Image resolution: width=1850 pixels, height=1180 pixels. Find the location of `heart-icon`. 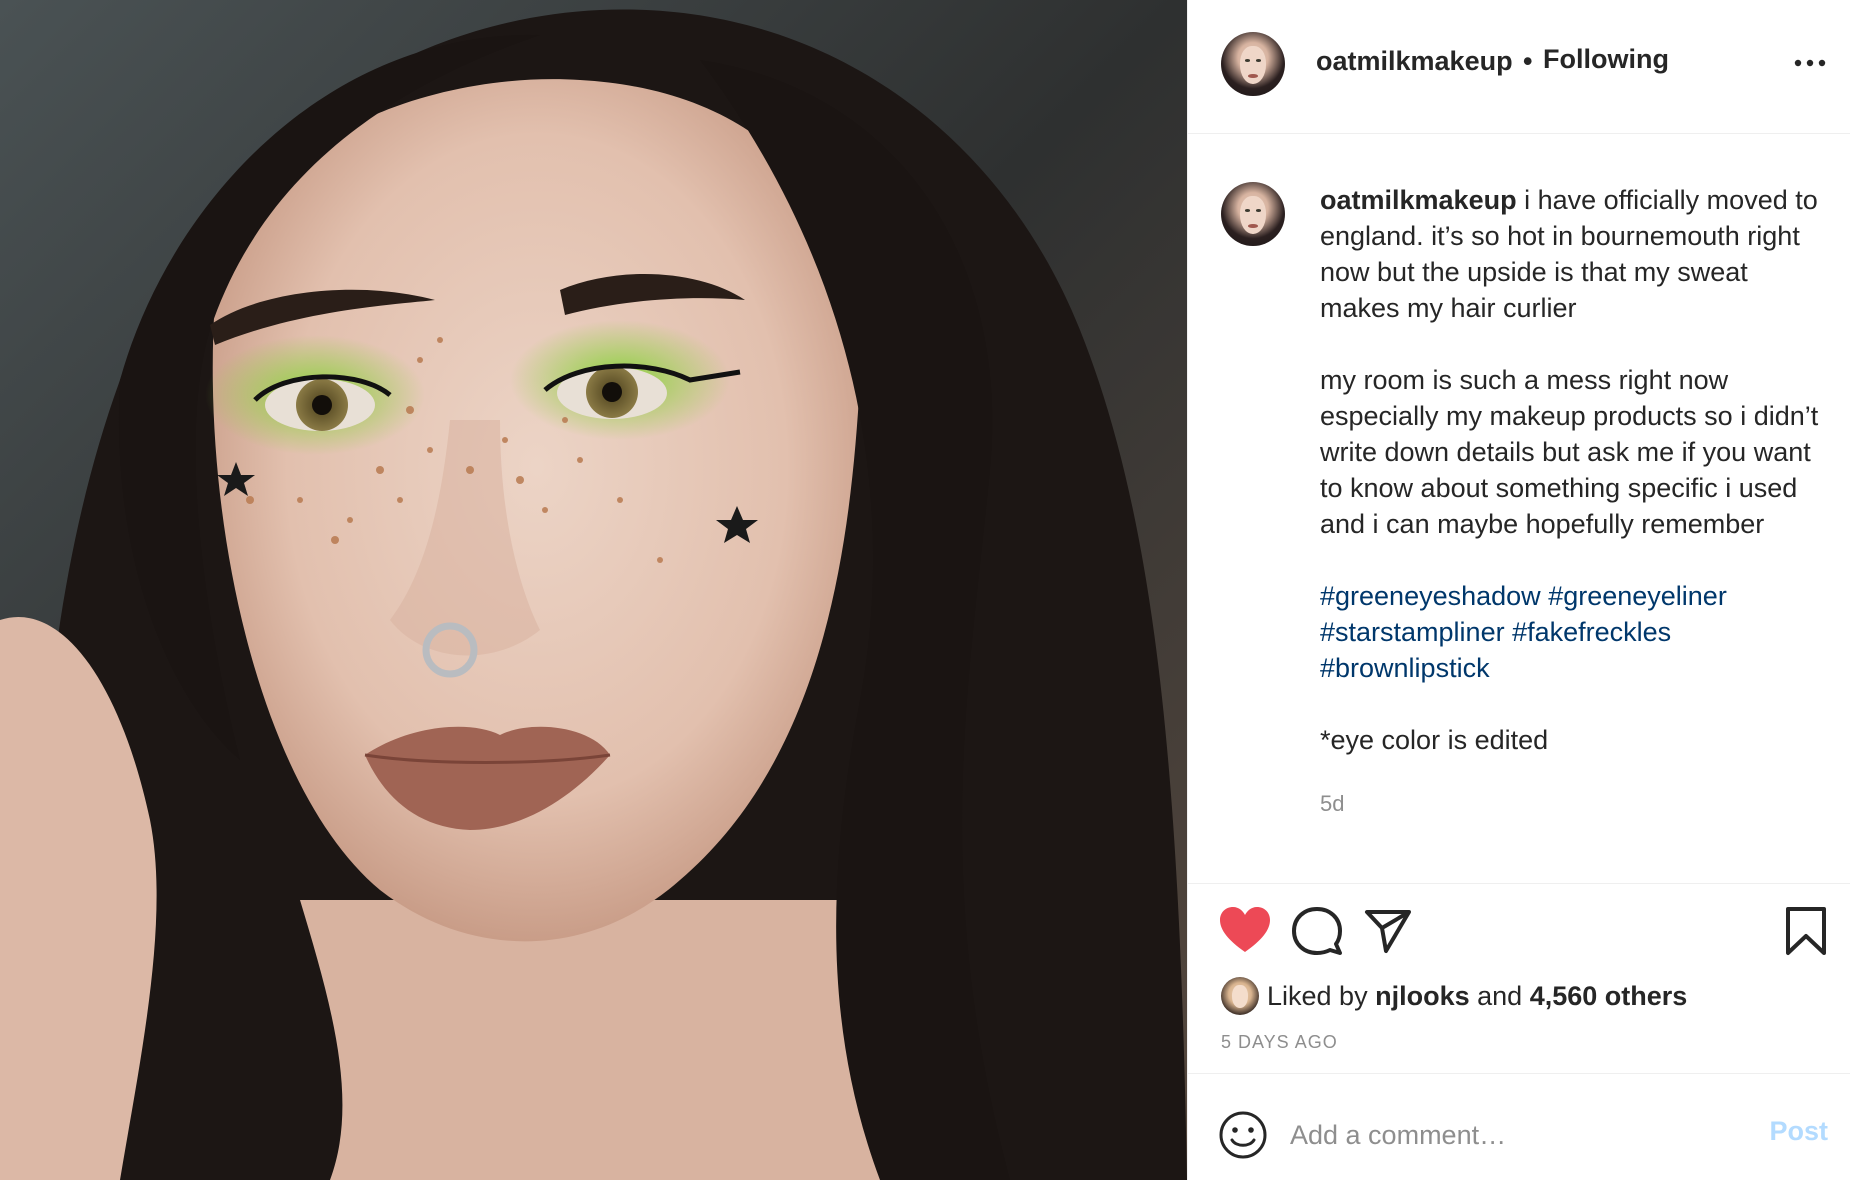

heart-icon is located at coordinates (1245, 930).